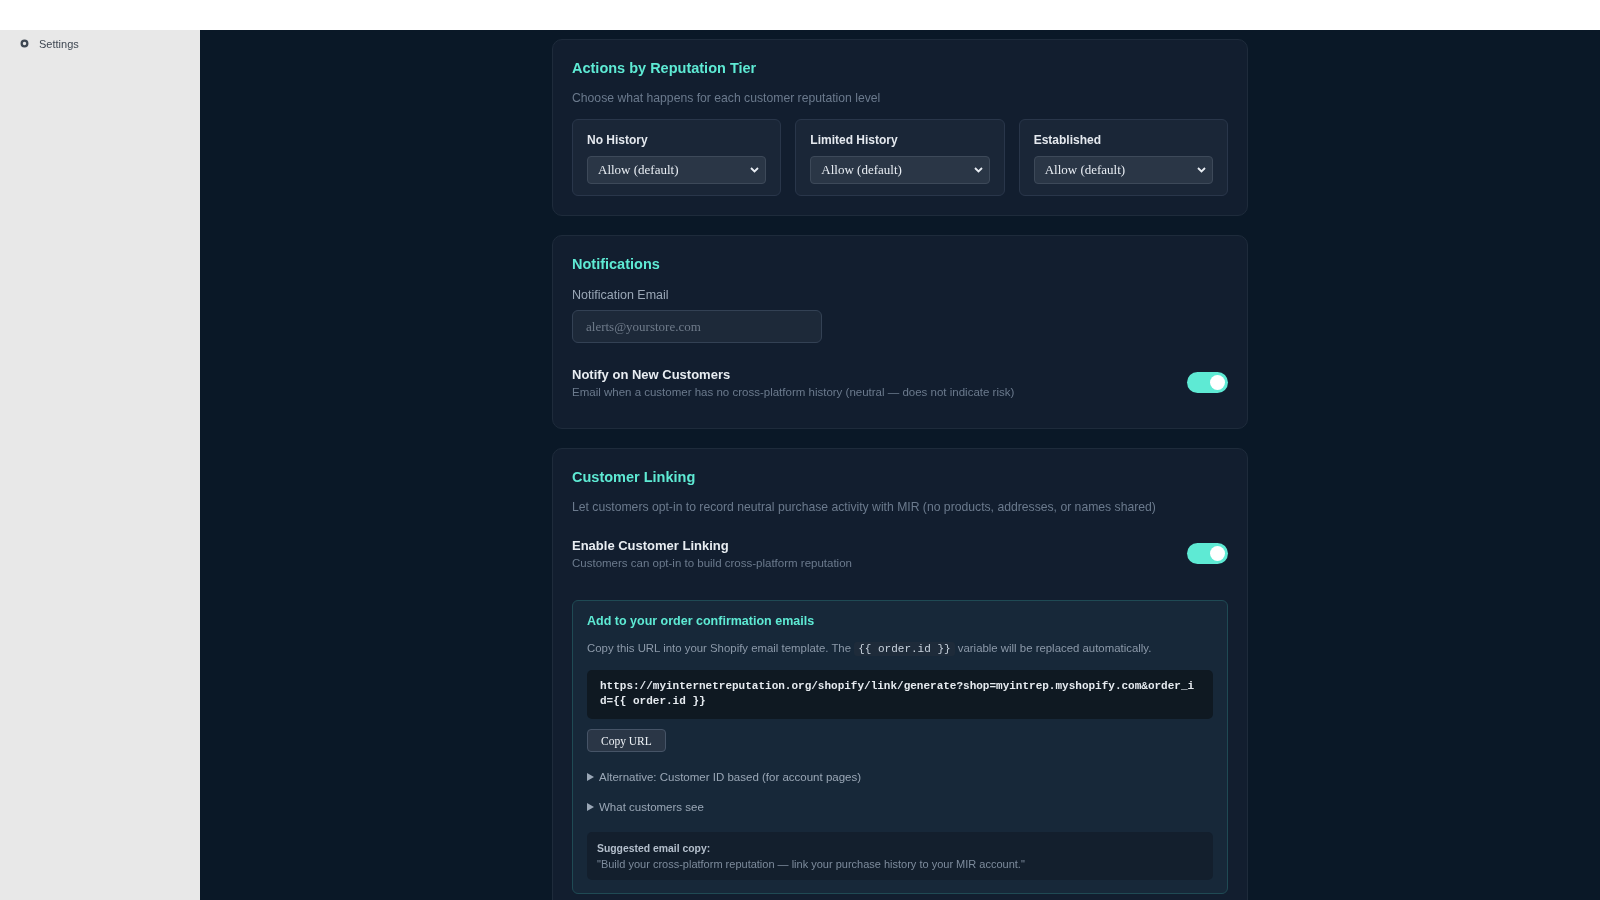 The width and height of the screenshot is (1600, 900). Describe the element at coordinates (626, 740) in the screenshot. I see `copy-url-button: Copy URL` at that location.